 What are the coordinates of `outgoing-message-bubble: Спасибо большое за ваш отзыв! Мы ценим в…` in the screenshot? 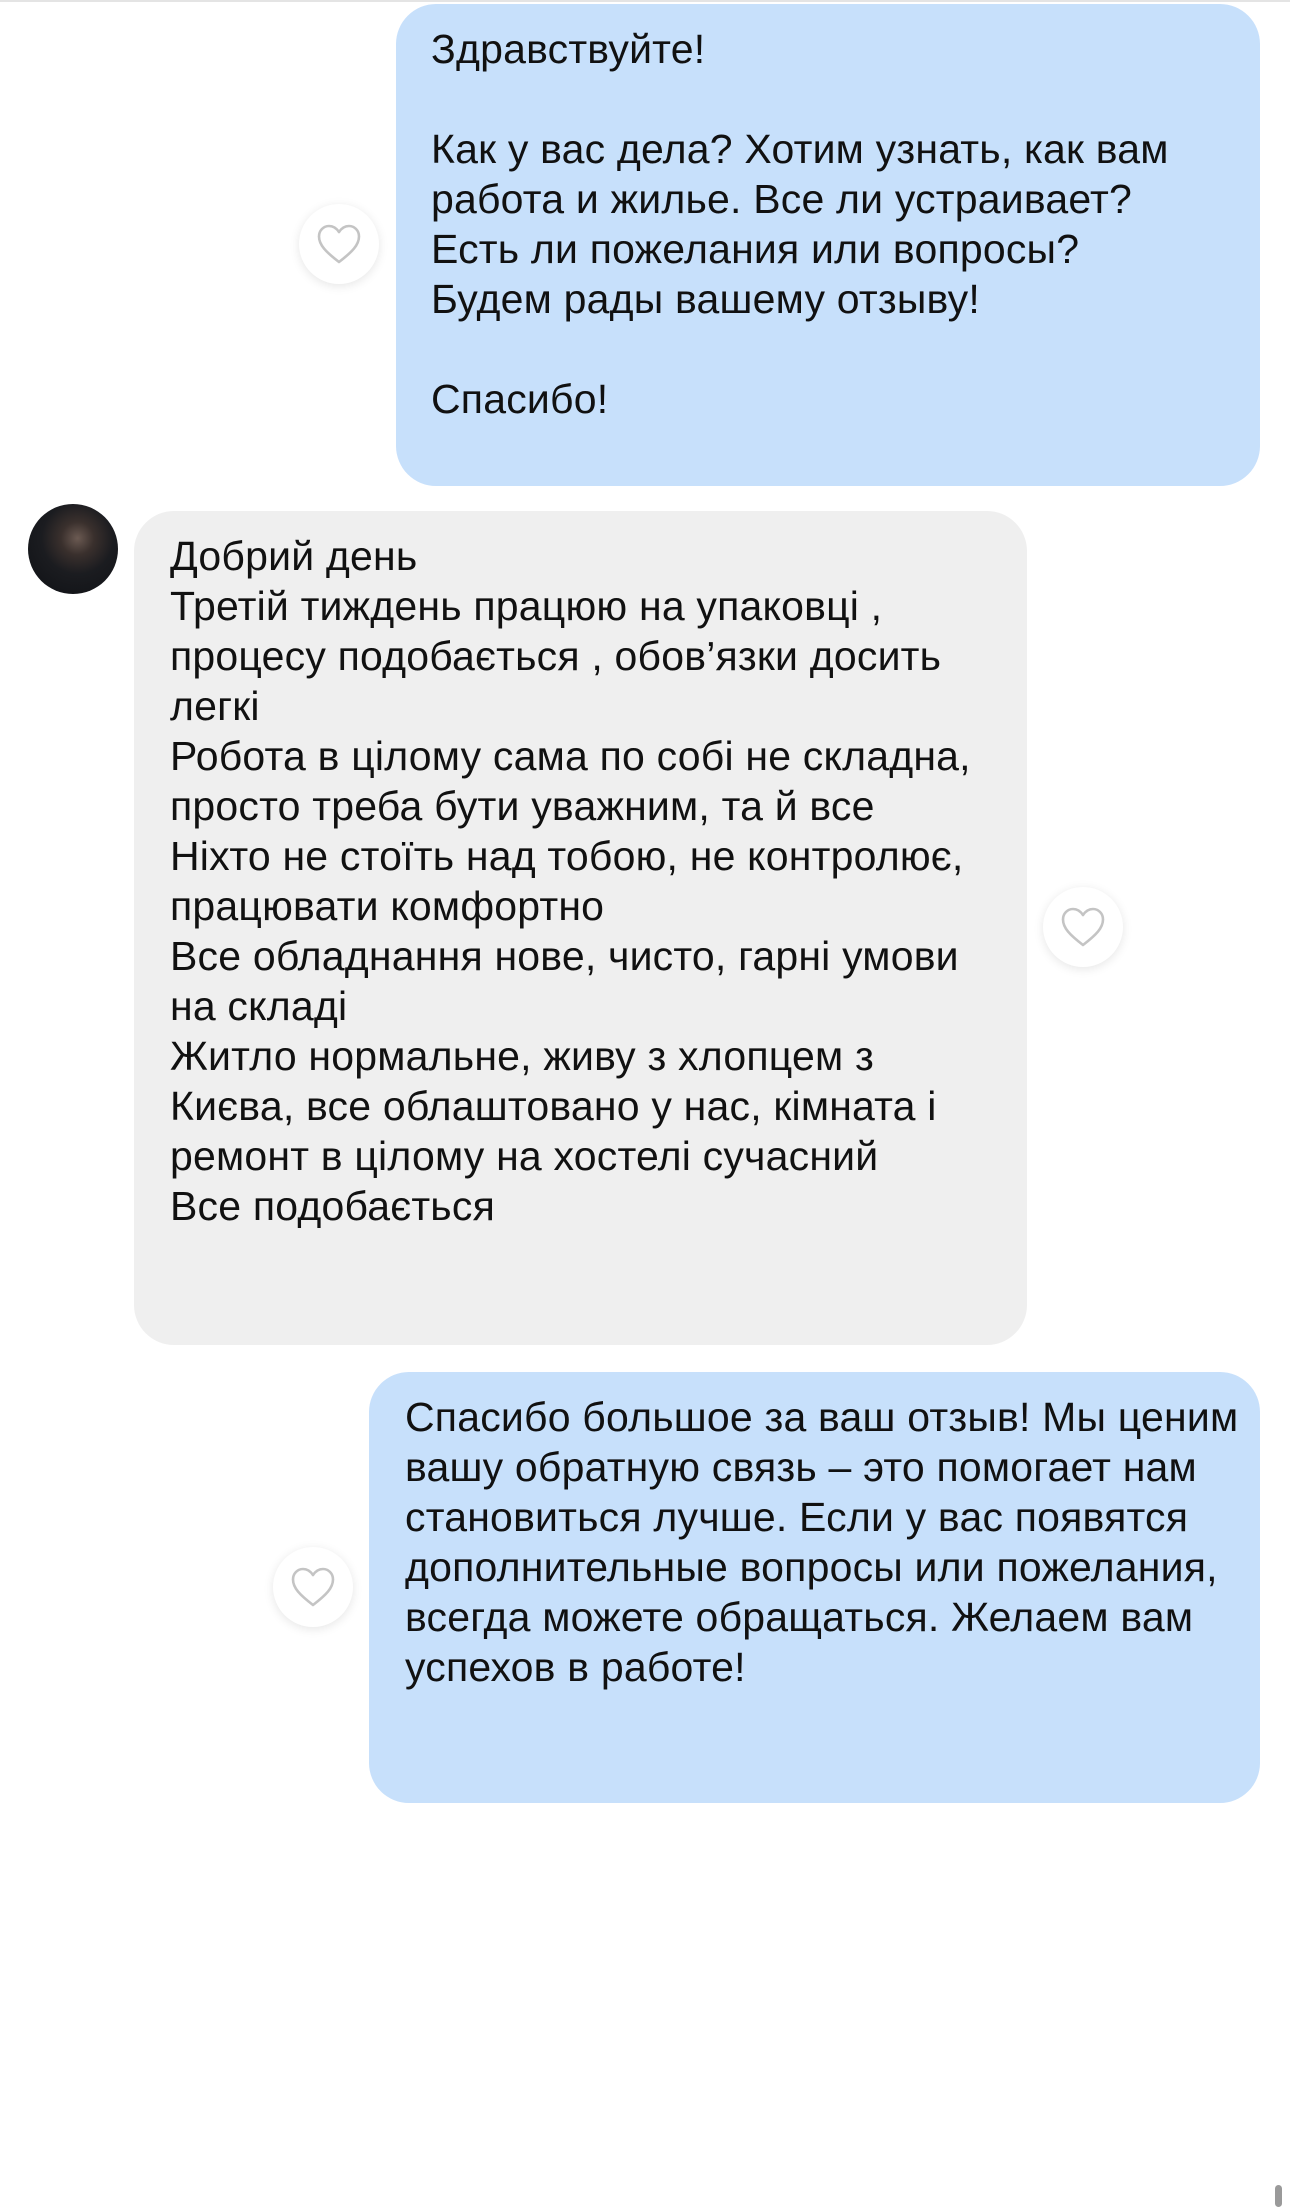 It's located at (814, 1587).